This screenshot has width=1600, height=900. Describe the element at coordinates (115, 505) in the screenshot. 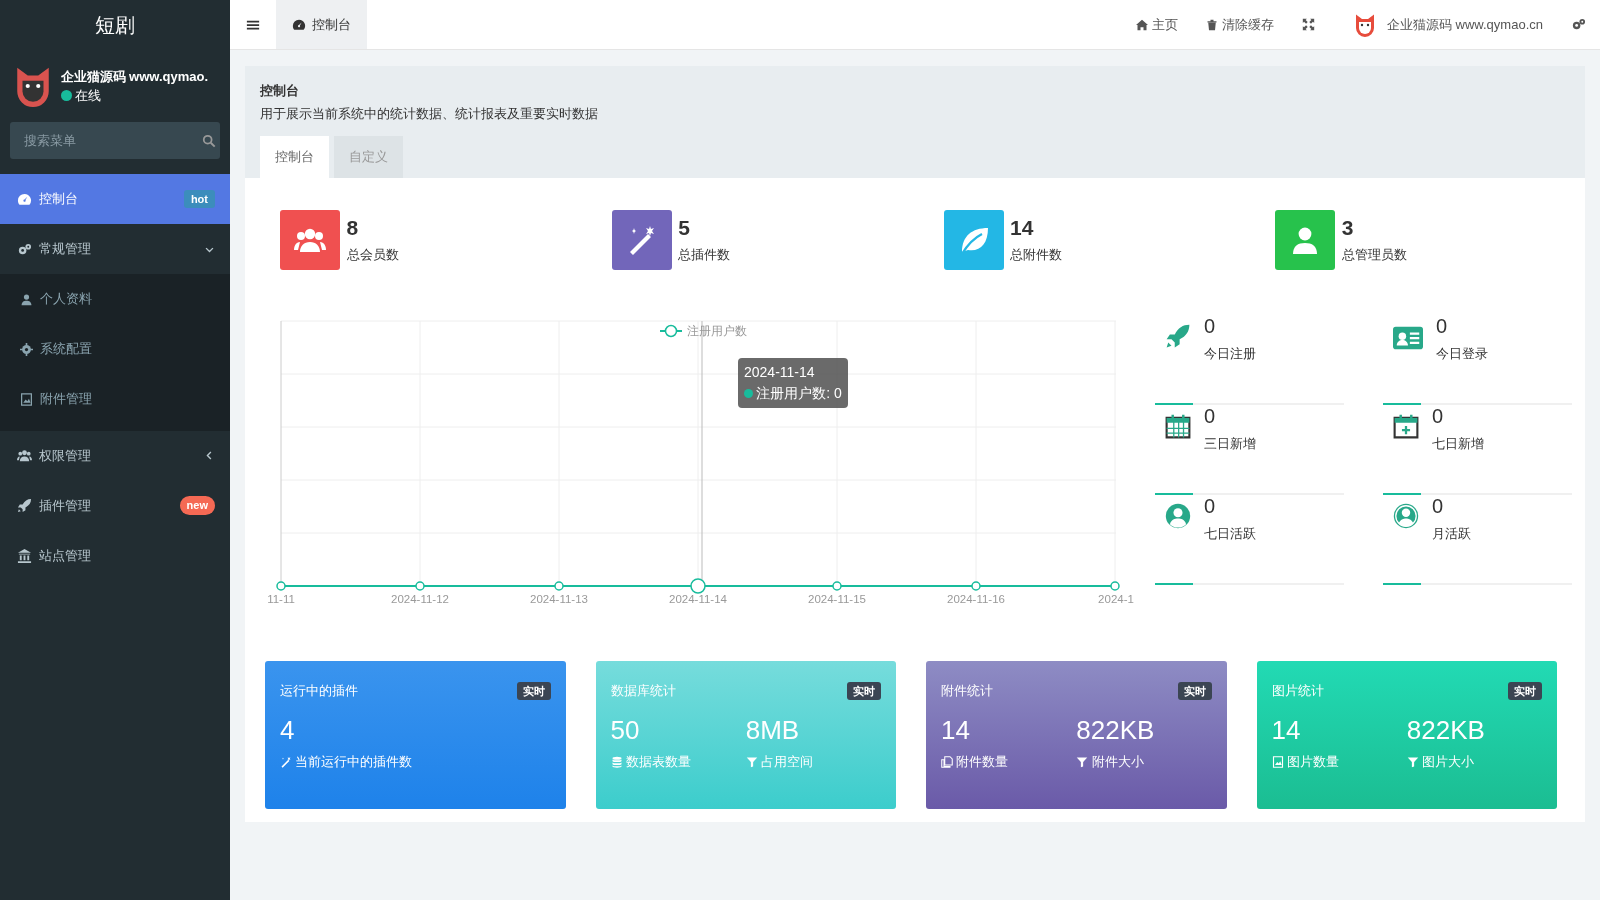

I see `menu-item: 插件管理 new` at that location.